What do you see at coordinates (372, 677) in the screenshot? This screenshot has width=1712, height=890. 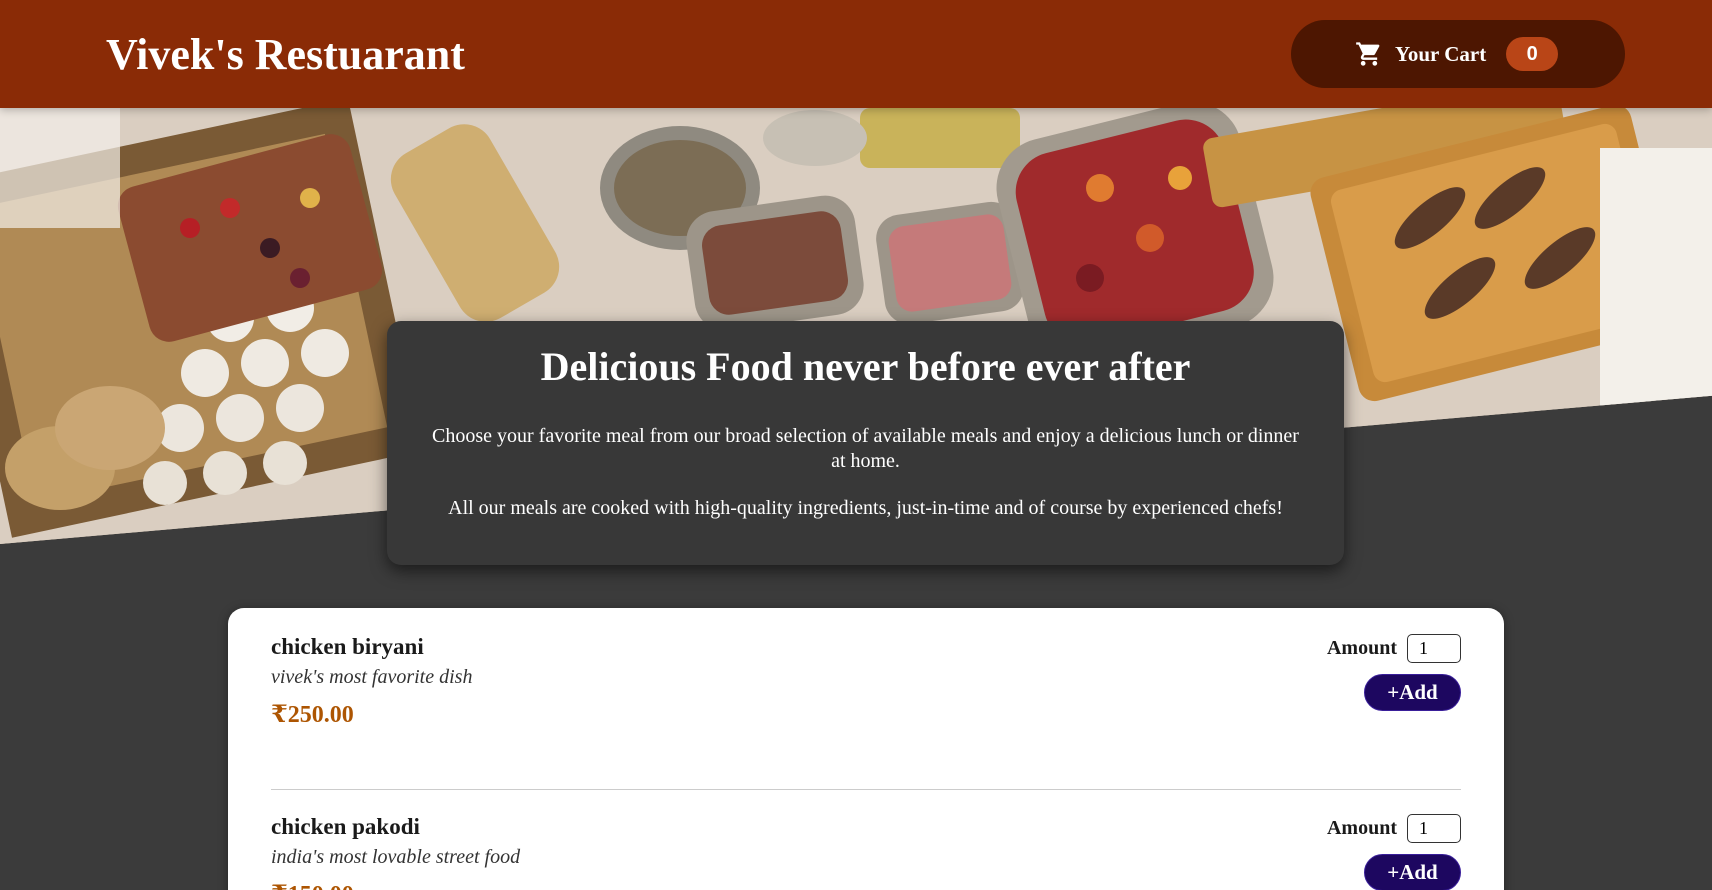 I see `meal-description: vivek's most favorite dish` at bounding box center [372, 677].